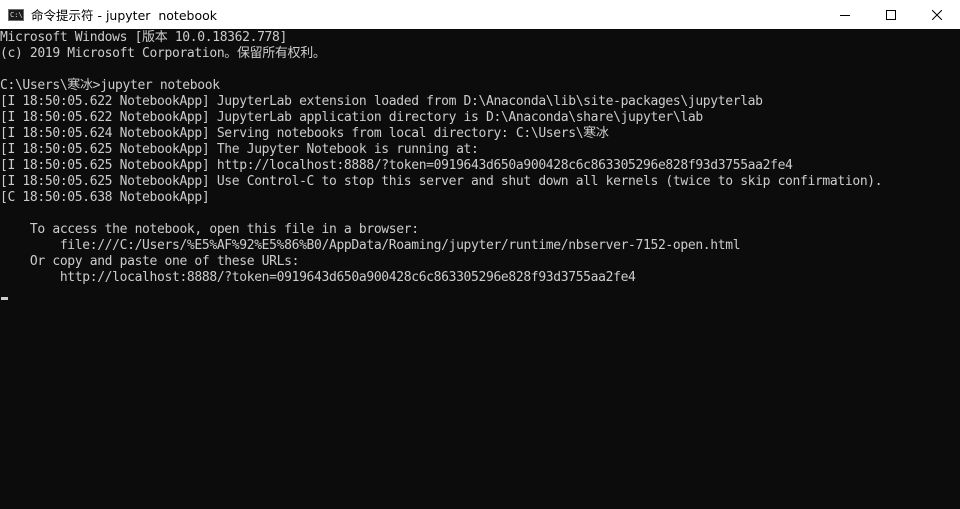 Image resolution: width=960 pixels, height=509 pixels. I want to click on close-icon, so click(937, 14).